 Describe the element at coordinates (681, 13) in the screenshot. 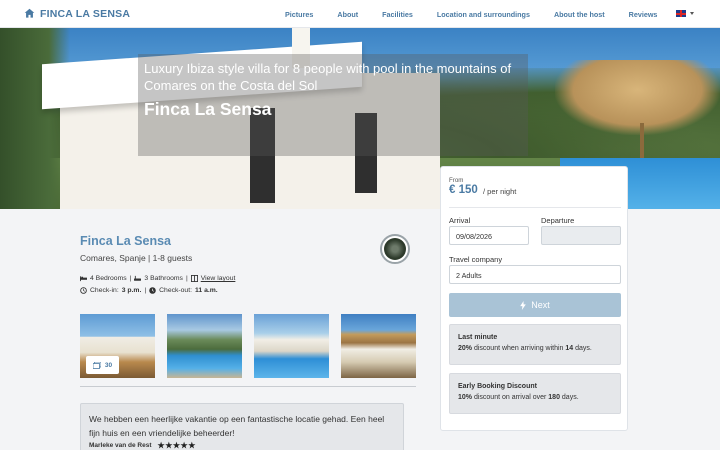

I see `uk-flag-icon` at that location.